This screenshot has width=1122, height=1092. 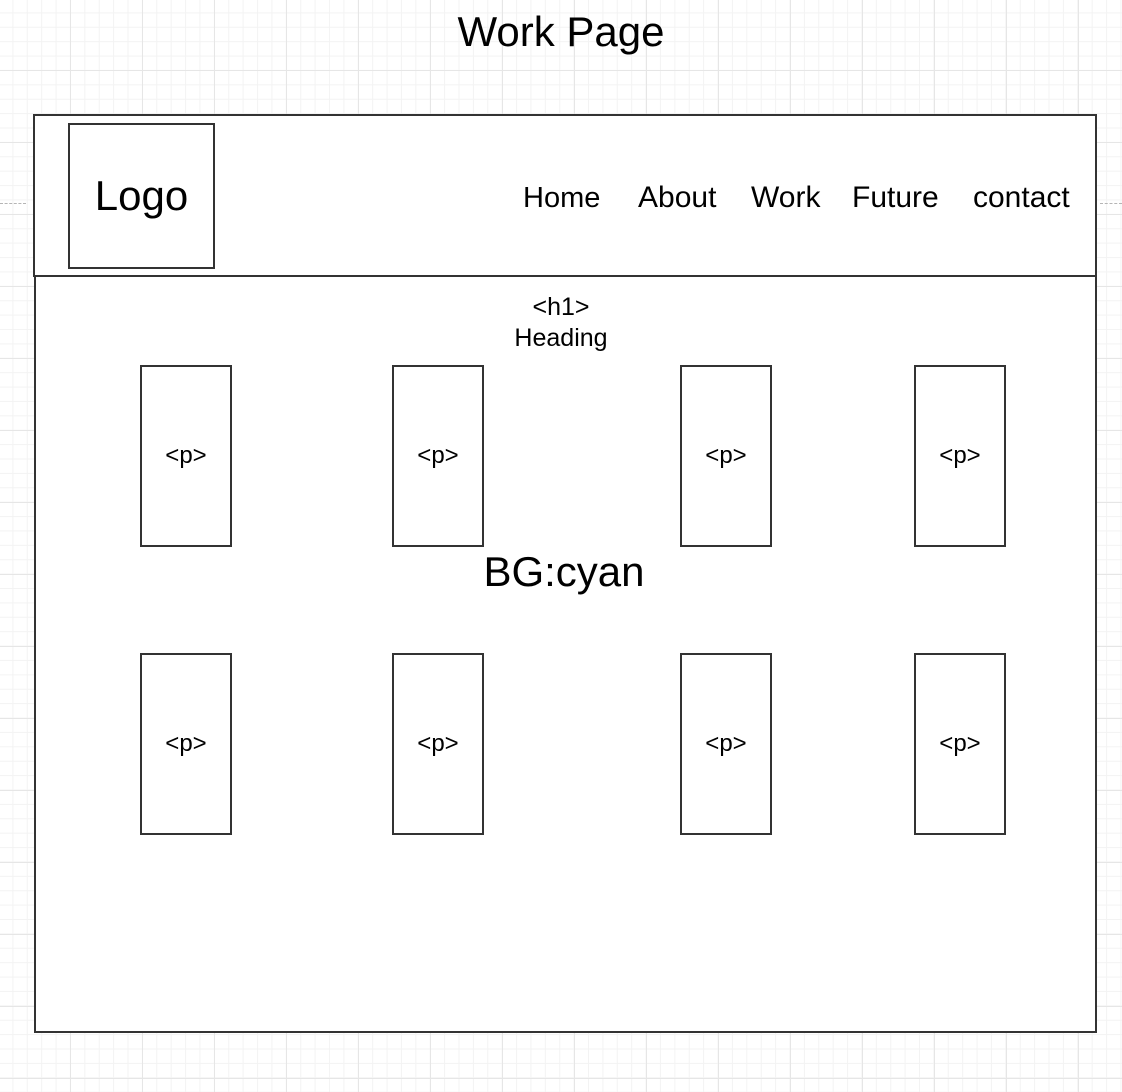 What do you see at coordinates (561, 31) in the screenshot?
I see `page-title: Work Page` at bounding box center [561, 31].